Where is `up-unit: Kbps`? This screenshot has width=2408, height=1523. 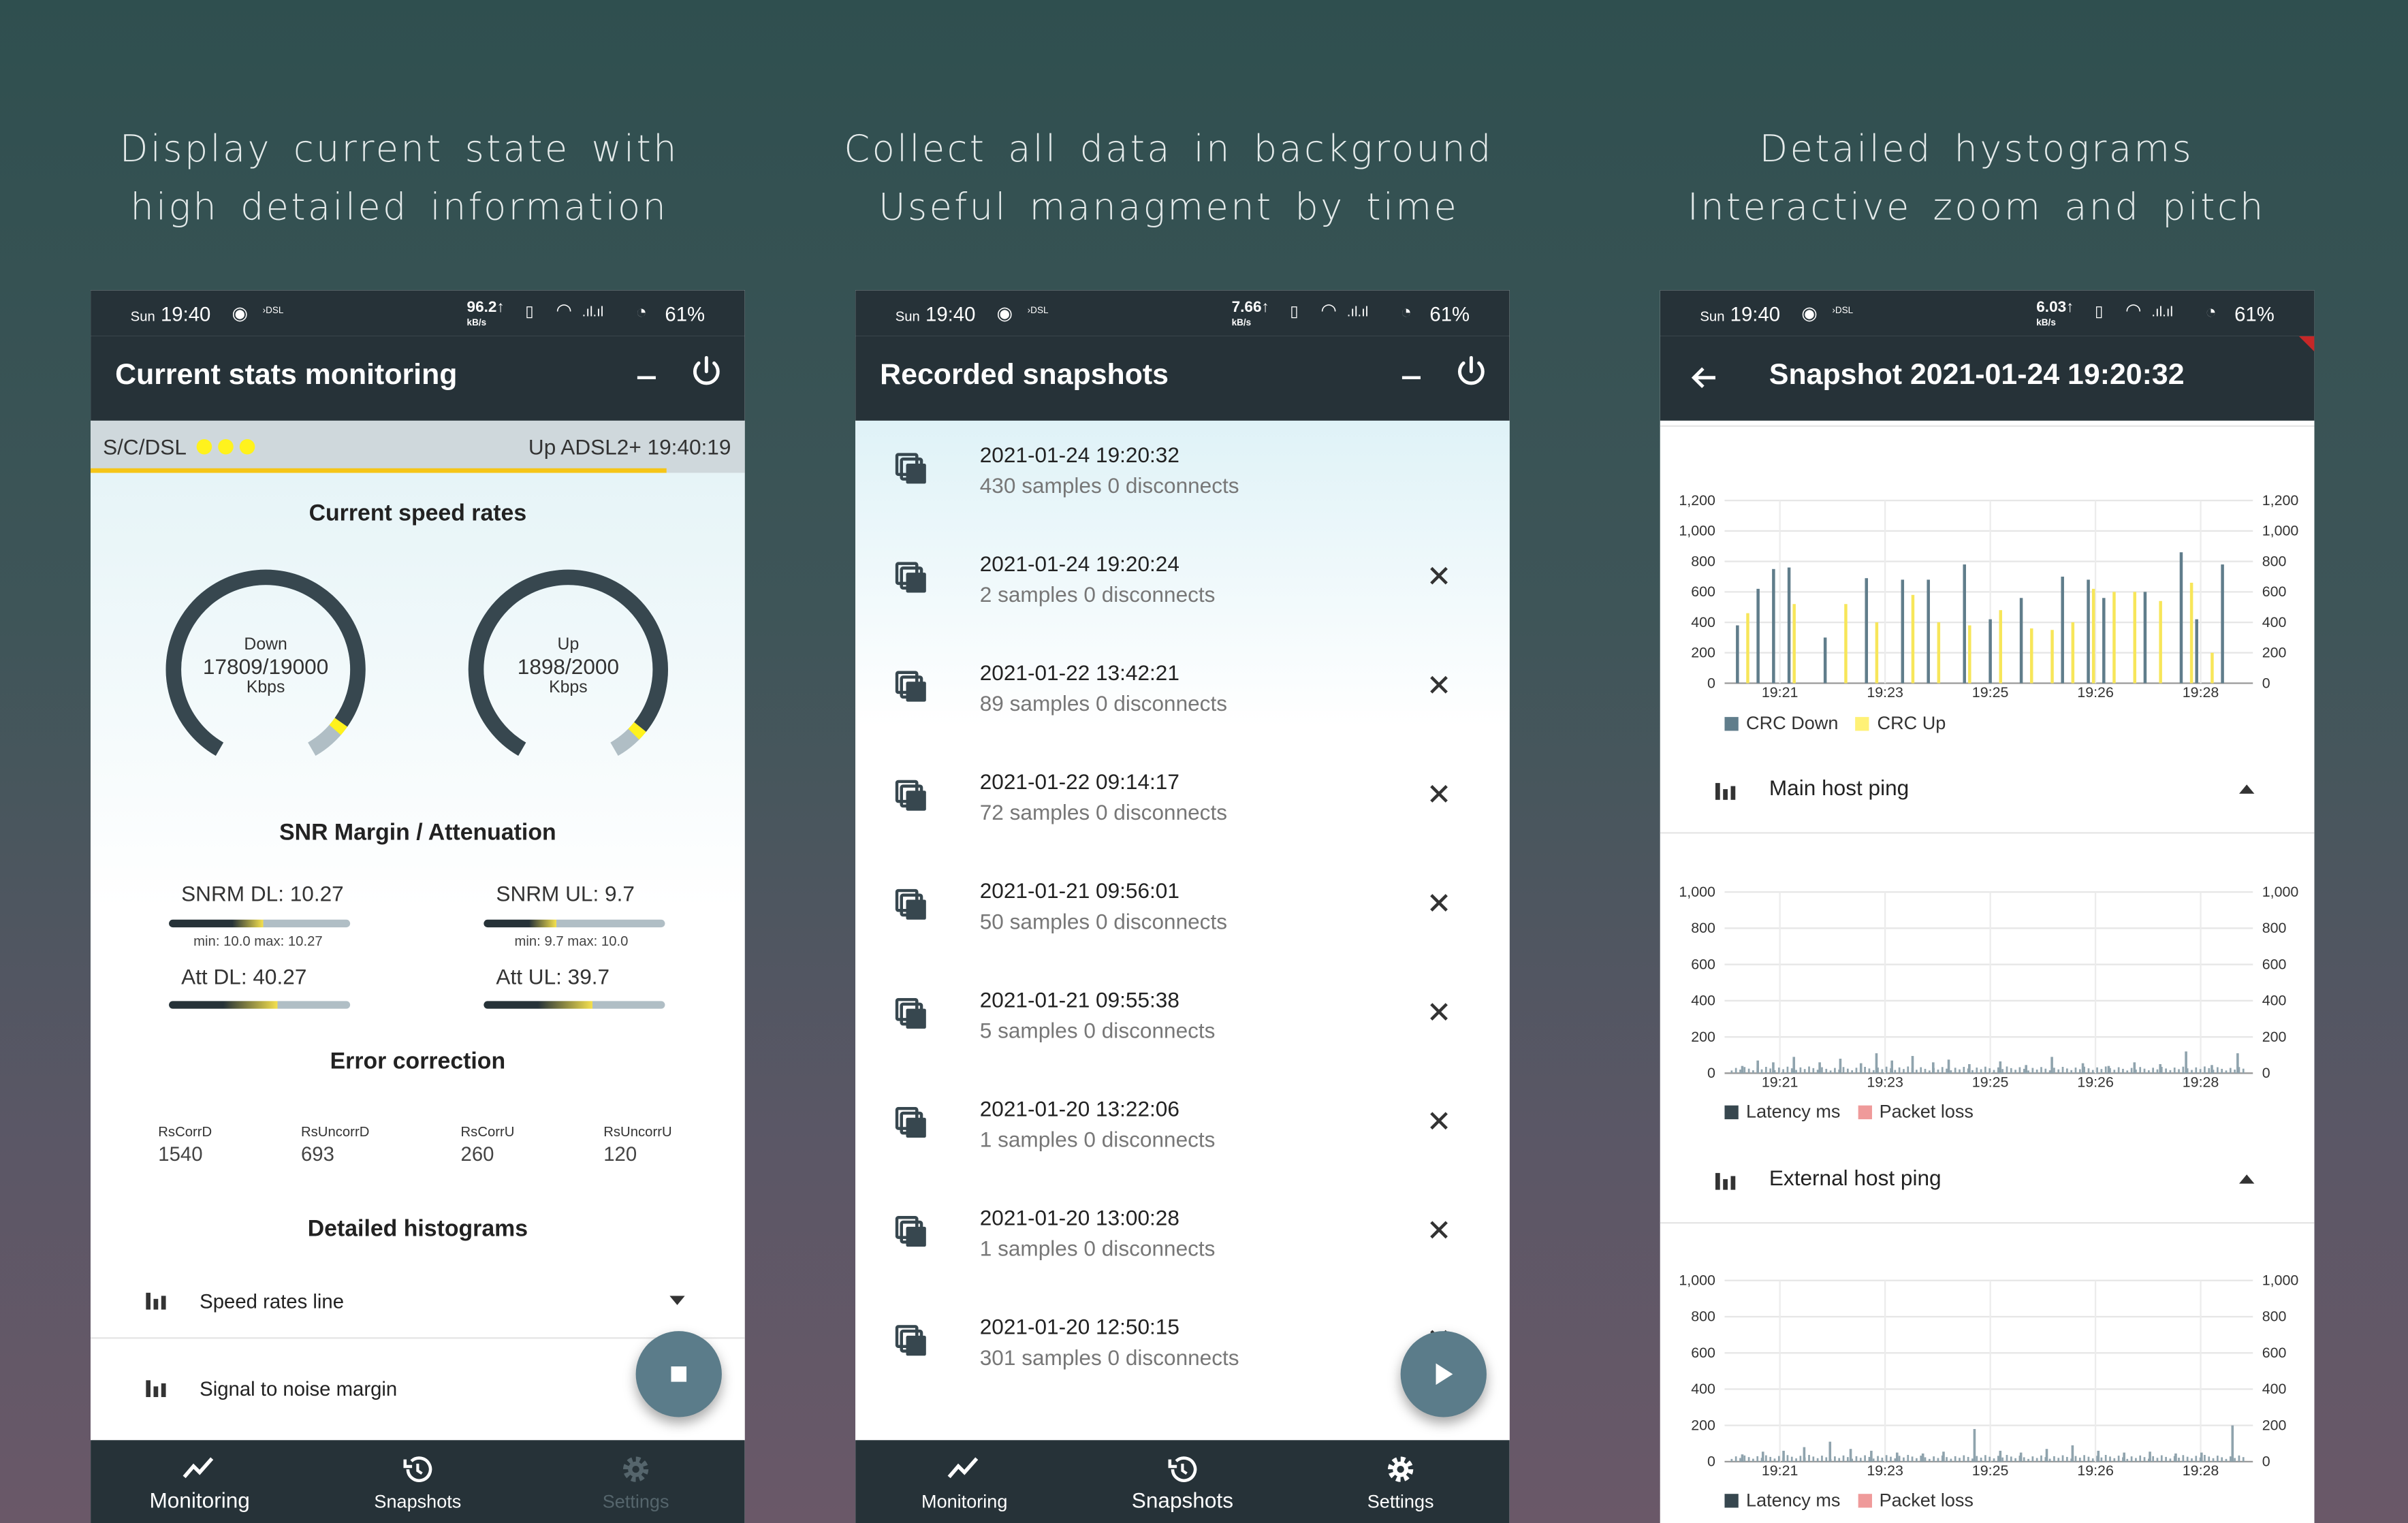 up-unit: Kbps is located at coordinates (568, 688).